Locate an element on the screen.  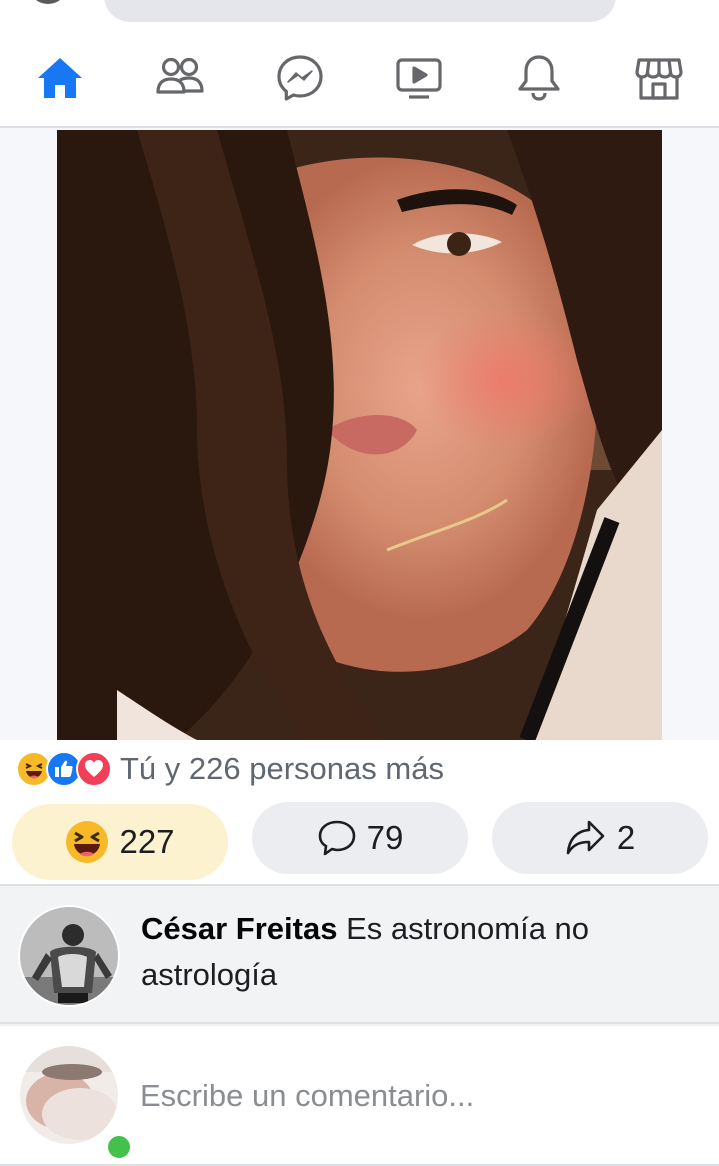
nav-marketplace is located at coordinates (659, 78).